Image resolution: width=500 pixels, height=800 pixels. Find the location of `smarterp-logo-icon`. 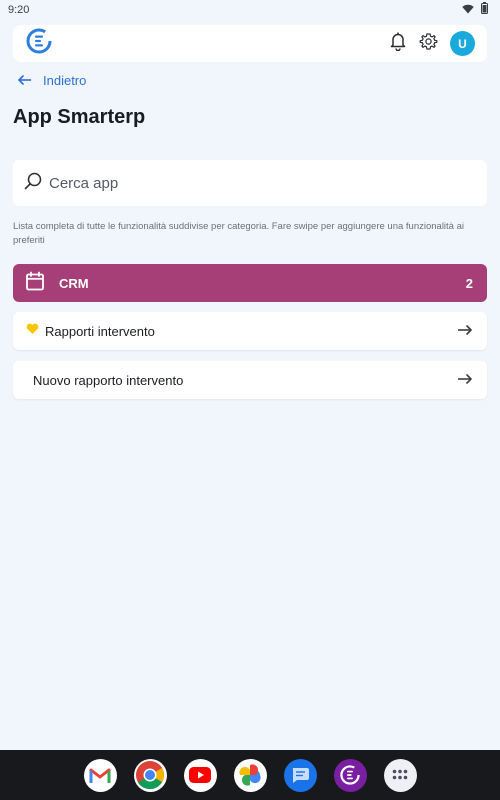

smarterp-logo-icon is located at coordinates (39, 43).